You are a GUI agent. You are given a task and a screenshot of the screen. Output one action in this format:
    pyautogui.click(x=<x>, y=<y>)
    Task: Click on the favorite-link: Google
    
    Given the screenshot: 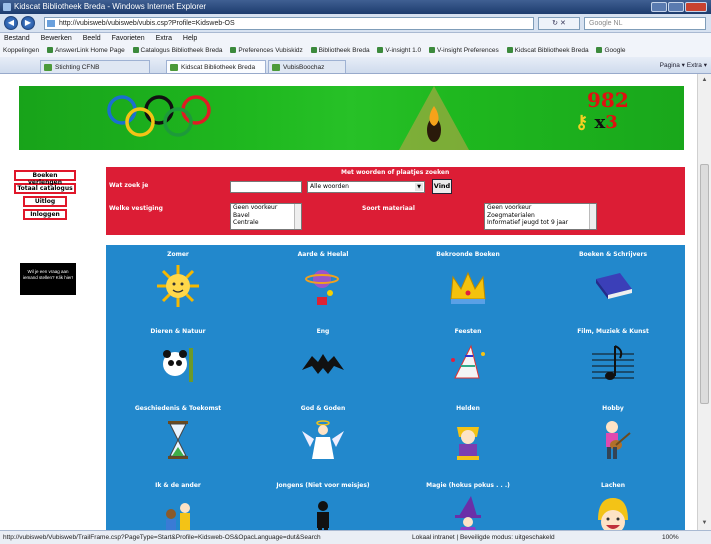 What is the action you would take?
    pyautogui.click(x=610, y=50)
    